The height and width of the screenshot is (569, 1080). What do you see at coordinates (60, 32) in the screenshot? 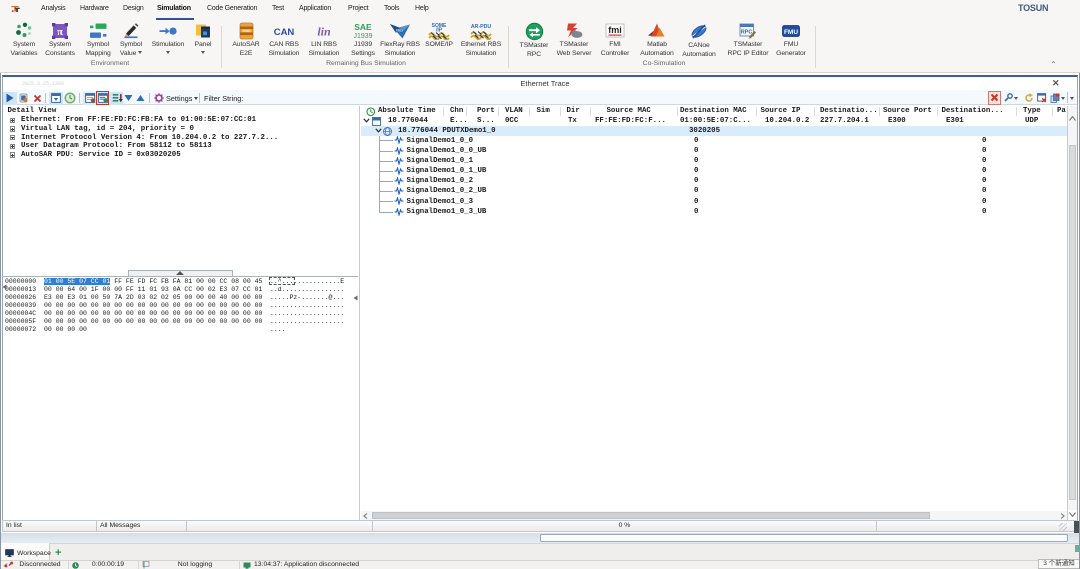
I see `svg-text: π` at bounding box center [60, 32].